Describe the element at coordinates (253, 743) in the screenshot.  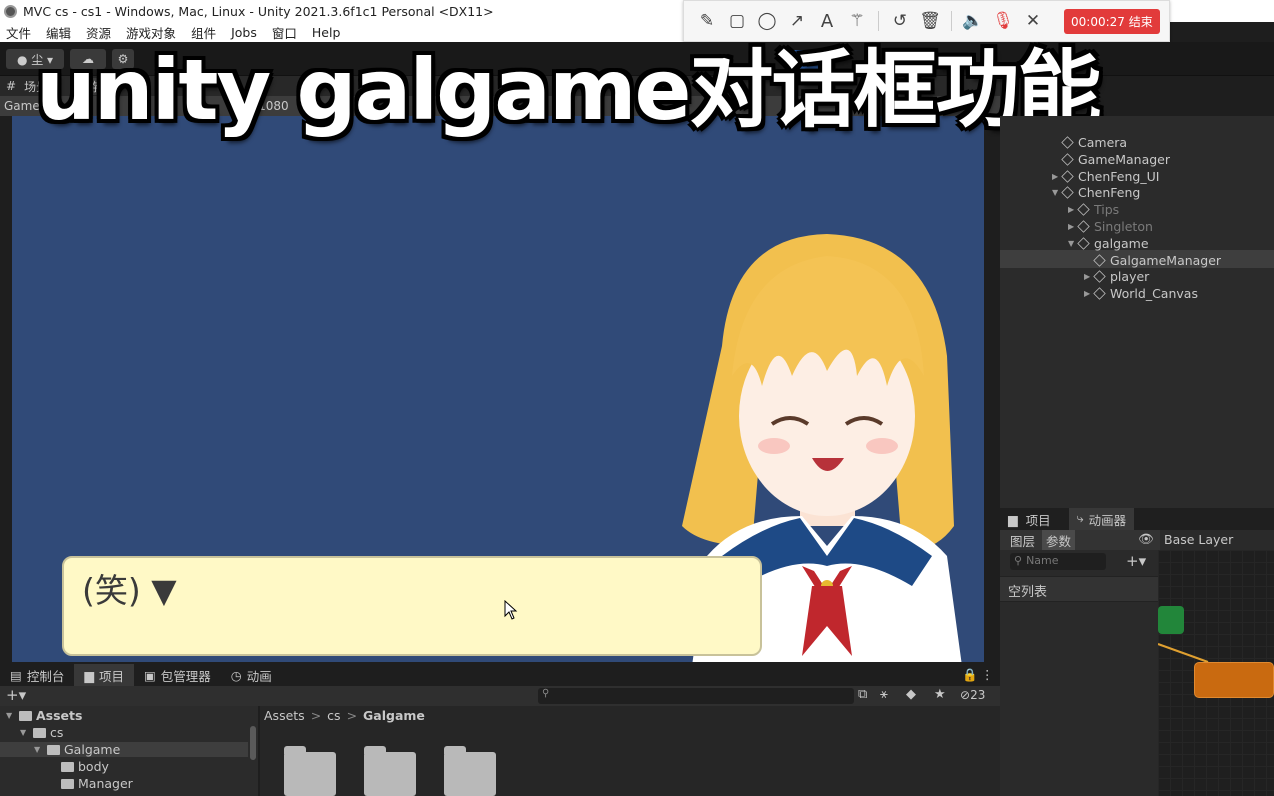
I see `scrollbar-thumb` at that location.